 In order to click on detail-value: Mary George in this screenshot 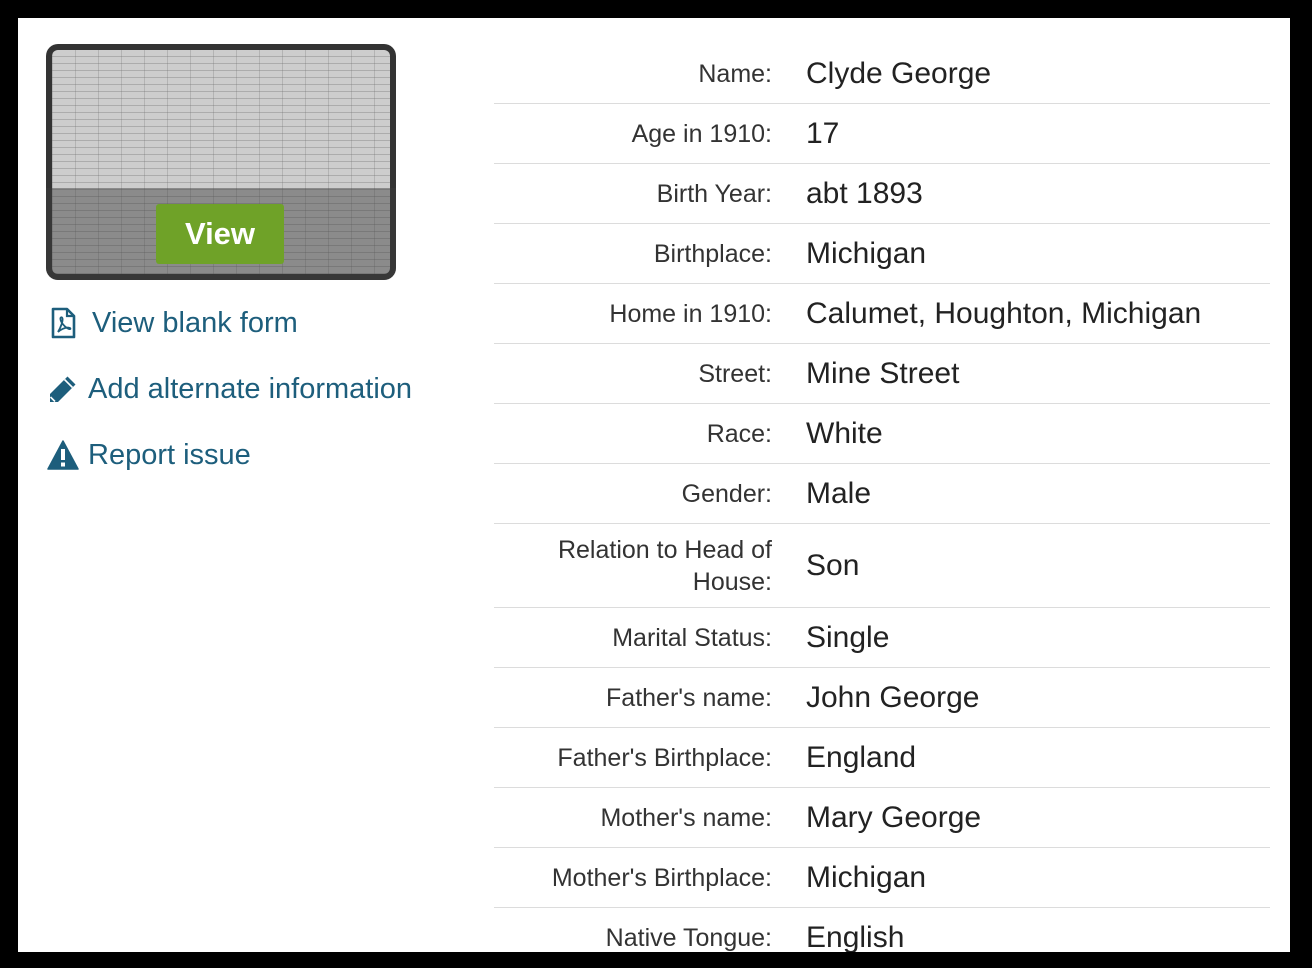, I will do `click(894, 817)`.